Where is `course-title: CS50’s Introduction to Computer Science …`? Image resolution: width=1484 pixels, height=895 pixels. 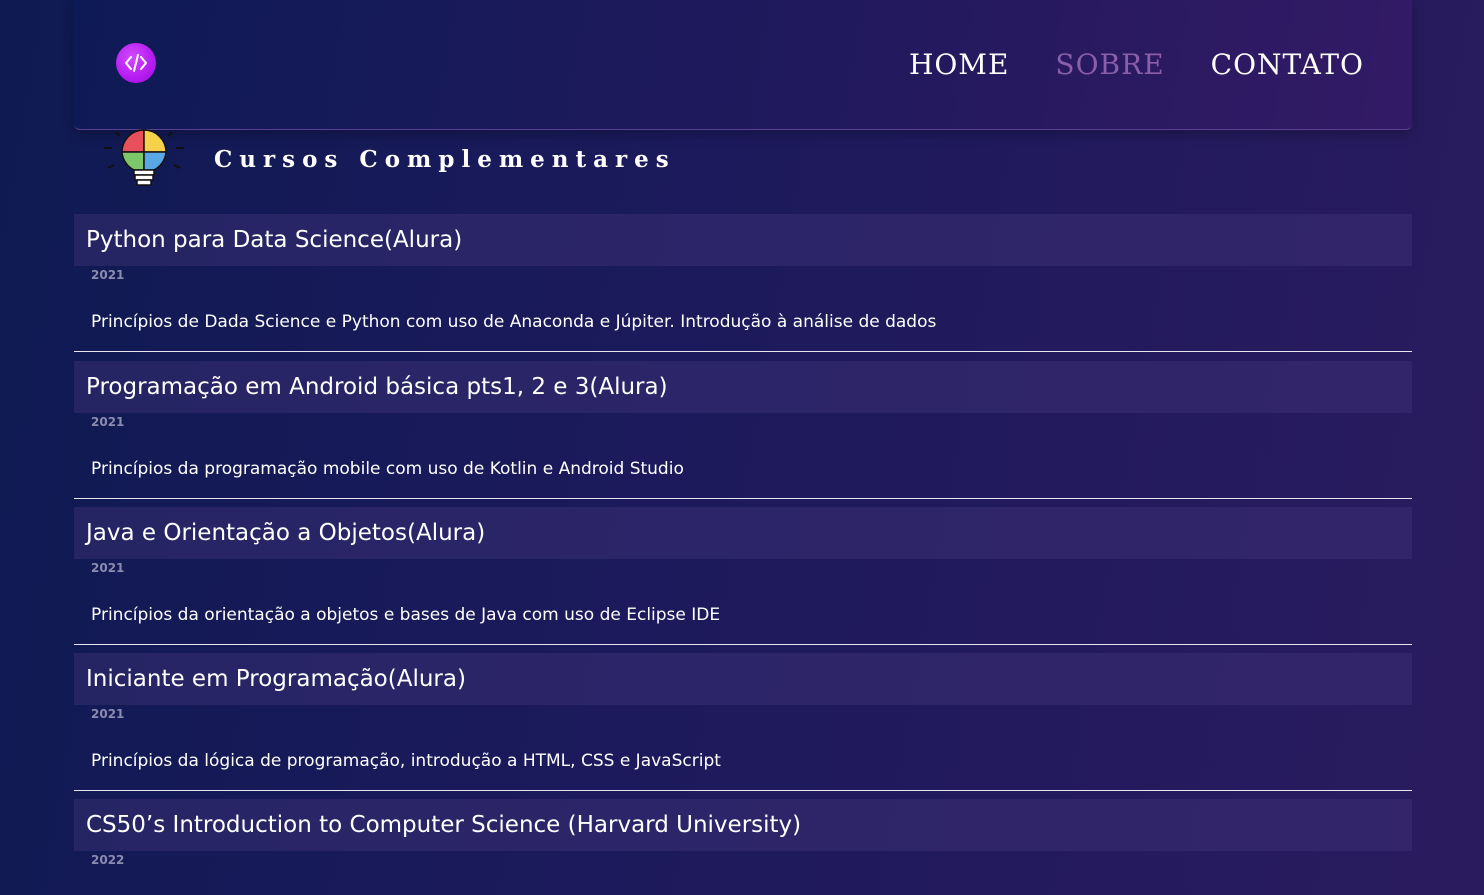
course-title: CS50’s Introduction to Computer Science … is located at coordinates (444, 825).